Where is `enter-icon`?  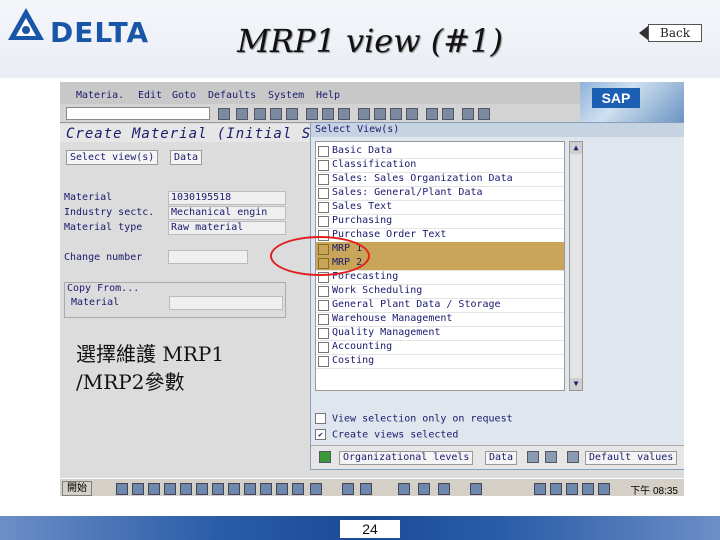 enter-icon is located at coordinates (224, 114).